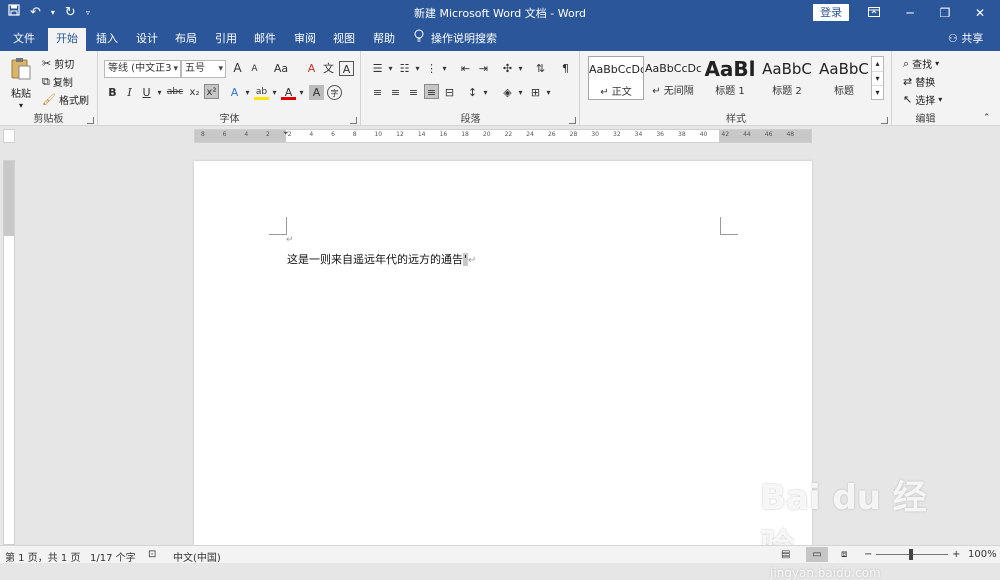 This screenshot has height=580, width=1000. I want to click on collapse-ribbon-icon: ⌃, so click(987, 118).